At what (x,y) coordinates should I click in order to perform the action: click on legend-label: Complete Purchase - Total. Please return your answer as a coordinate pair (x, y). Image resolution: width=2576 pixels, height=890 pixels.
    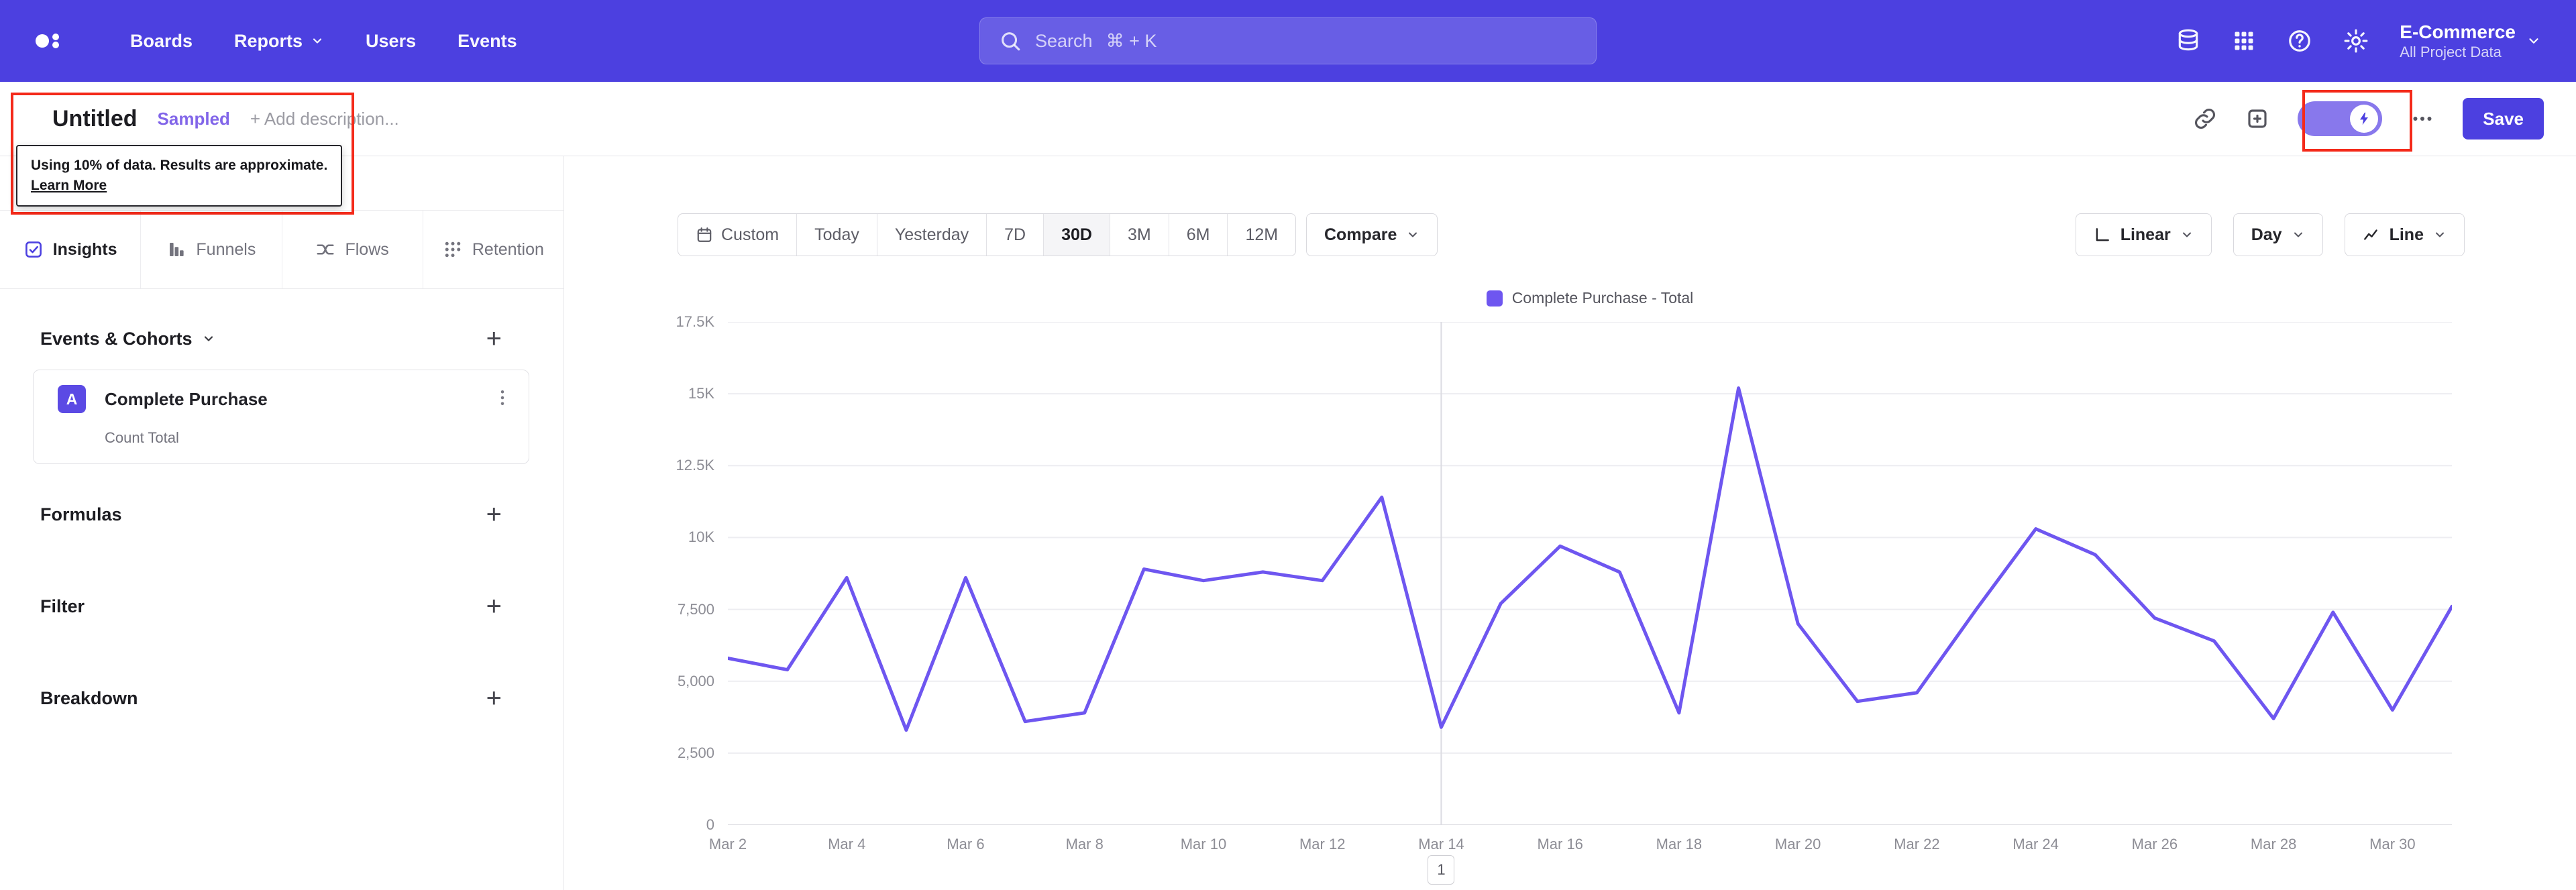
    Looking at the image, I should click on (1602, 298).